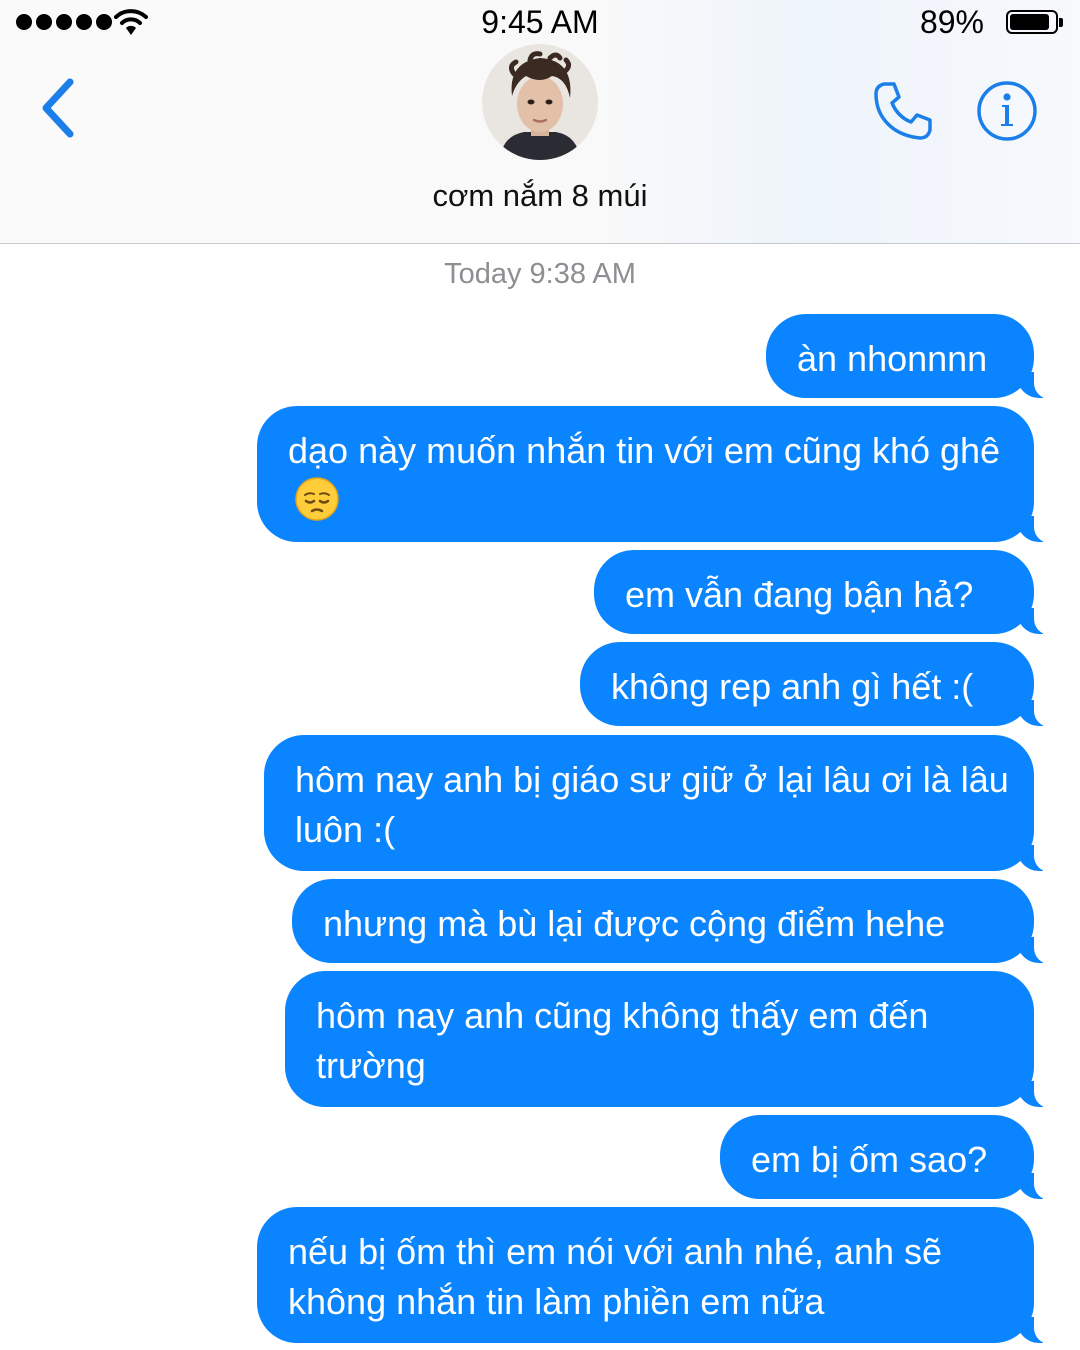 The image size is (1080, 1350). I want to click on message-text: em bị ốm sao?, so click(869, 1159).